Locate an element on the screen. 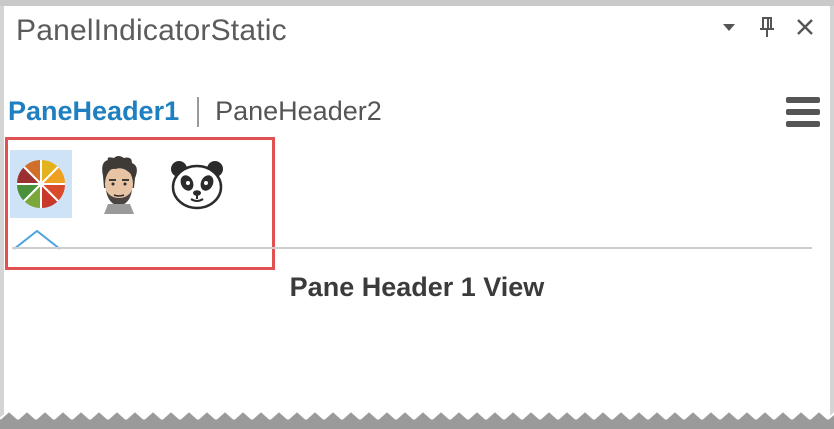 This screenshot has height=429, width=834. color-wheel-icon is located at coordinates (41, 184).